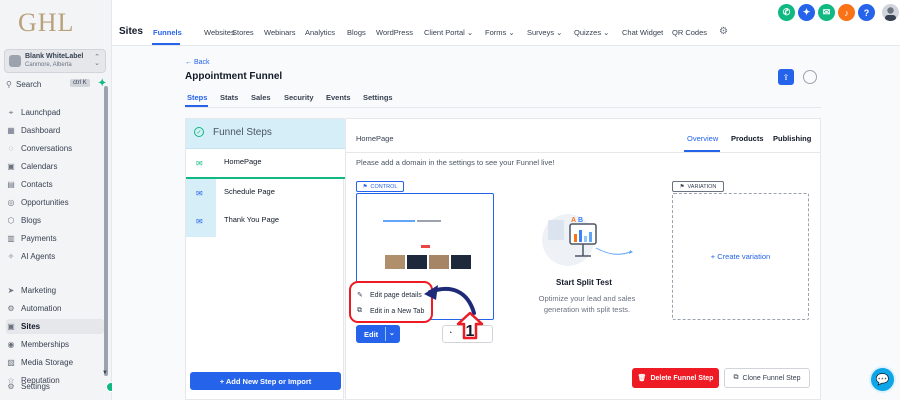 This screenshot has height=400, width=900. I want to click on clone-funnel-step-button: ⧉ Clone Funnel Step, so click(767, 378).